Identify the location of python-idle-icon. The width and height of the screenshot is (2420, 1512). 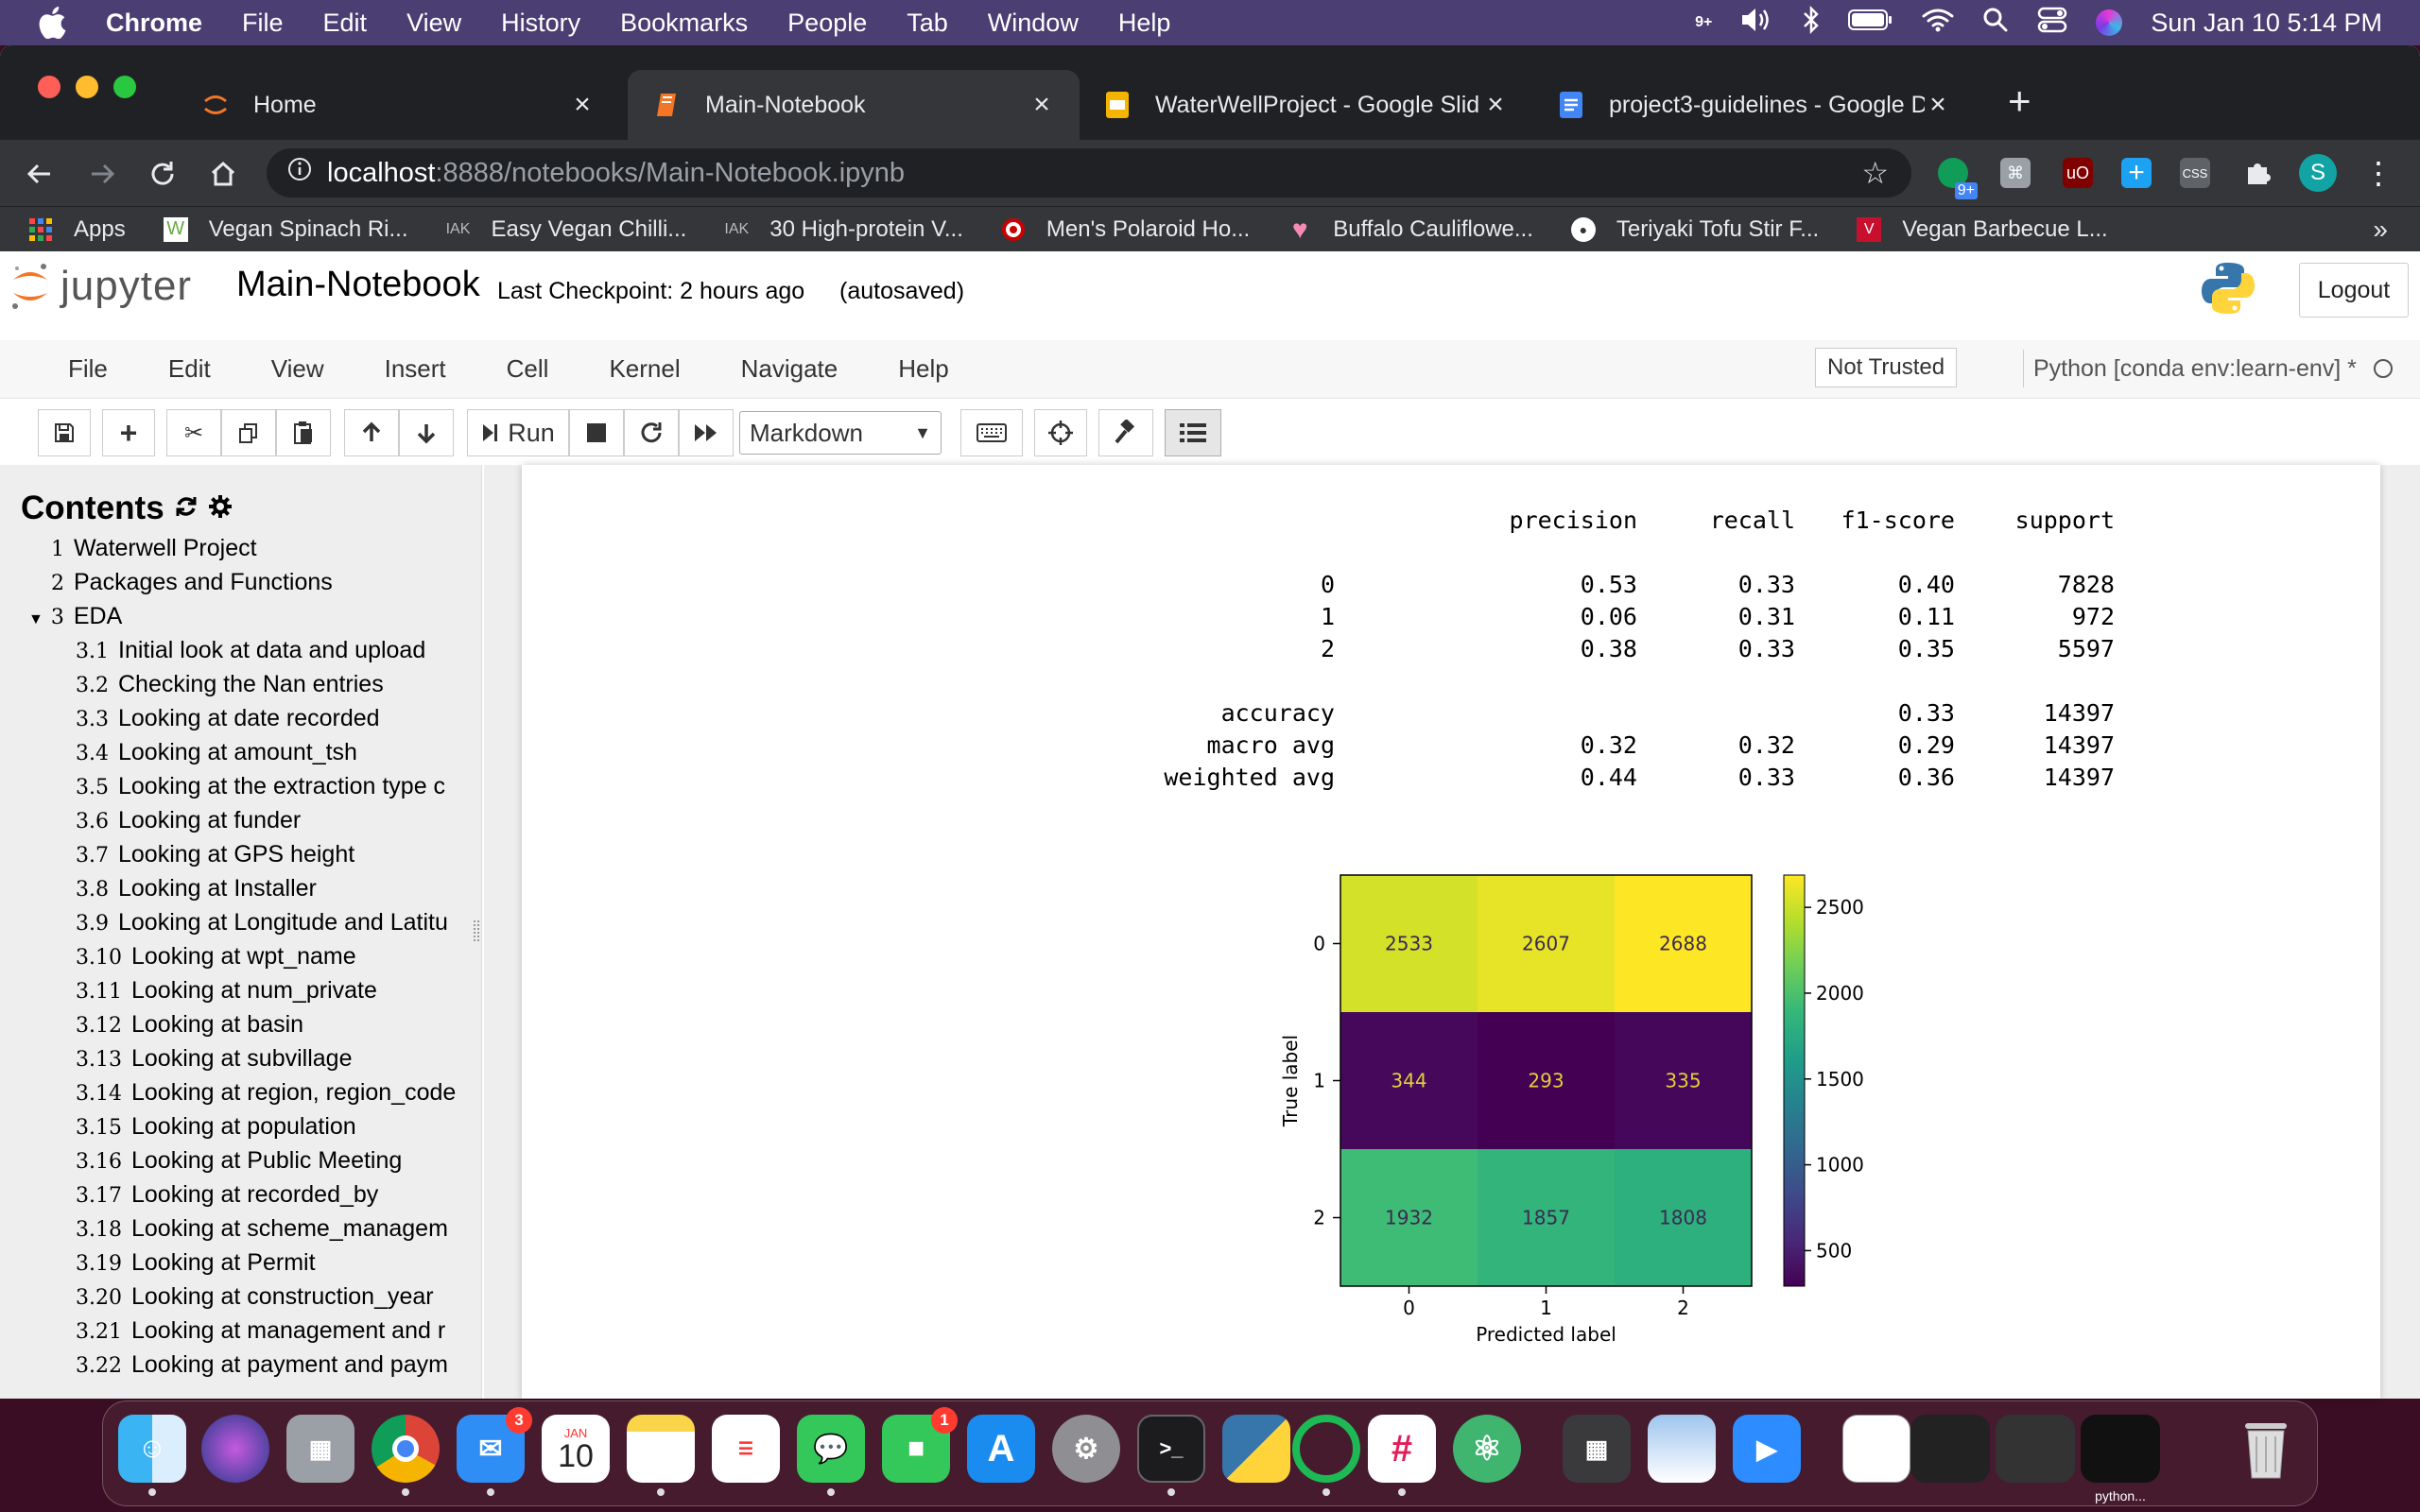
(1256, 1449).